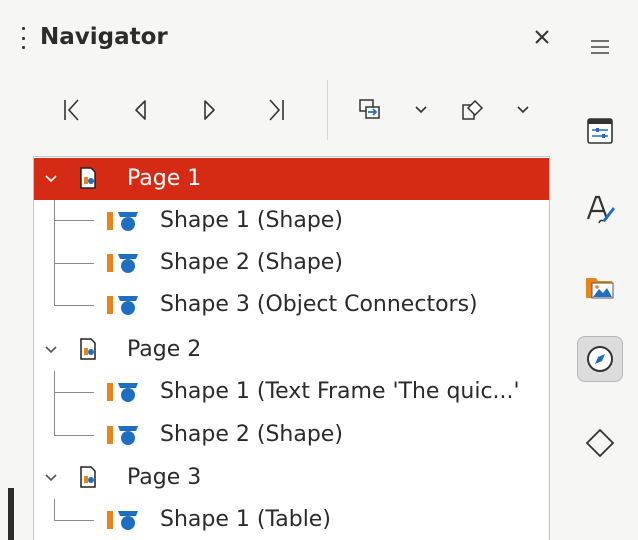 The width and height of the screenshot is (638, 540). I want to click on sidebar-gallery-button, so click(600, 287).